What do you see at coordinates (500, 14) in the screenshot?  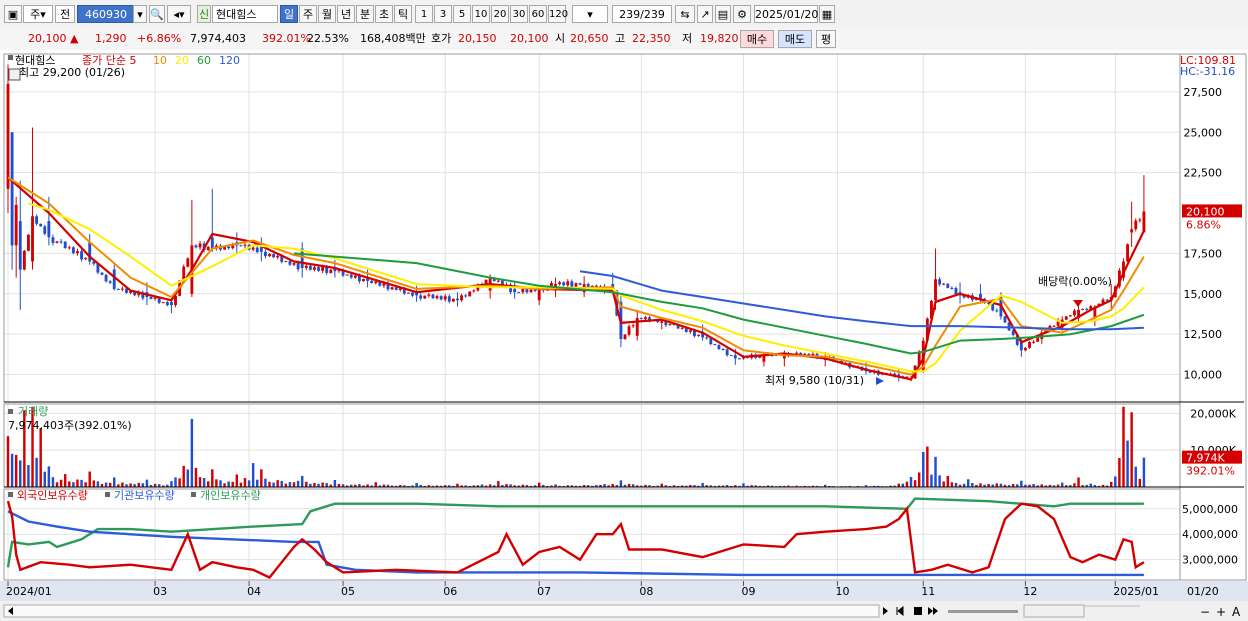 I see `interval-button-20: 20` at bounding box center [500, 14].